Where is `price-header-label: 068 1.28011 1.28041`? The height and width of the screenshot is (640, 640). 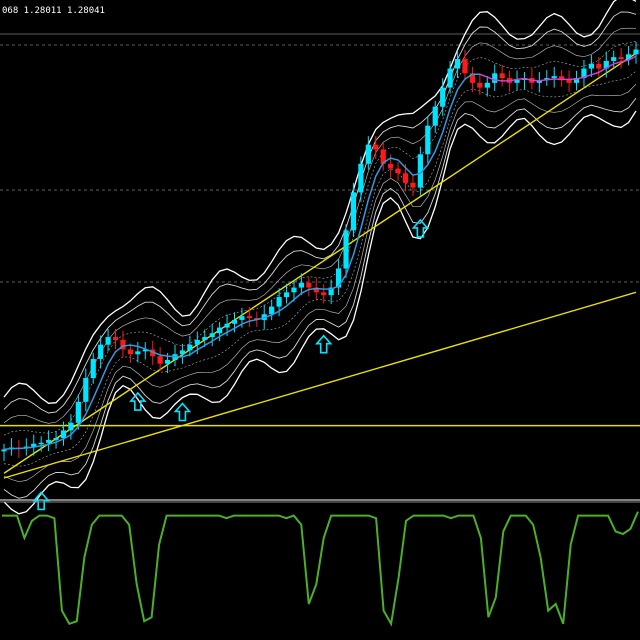 price-header-label: 068 1.28011 1.28041 is located at coordinates (53, 11).